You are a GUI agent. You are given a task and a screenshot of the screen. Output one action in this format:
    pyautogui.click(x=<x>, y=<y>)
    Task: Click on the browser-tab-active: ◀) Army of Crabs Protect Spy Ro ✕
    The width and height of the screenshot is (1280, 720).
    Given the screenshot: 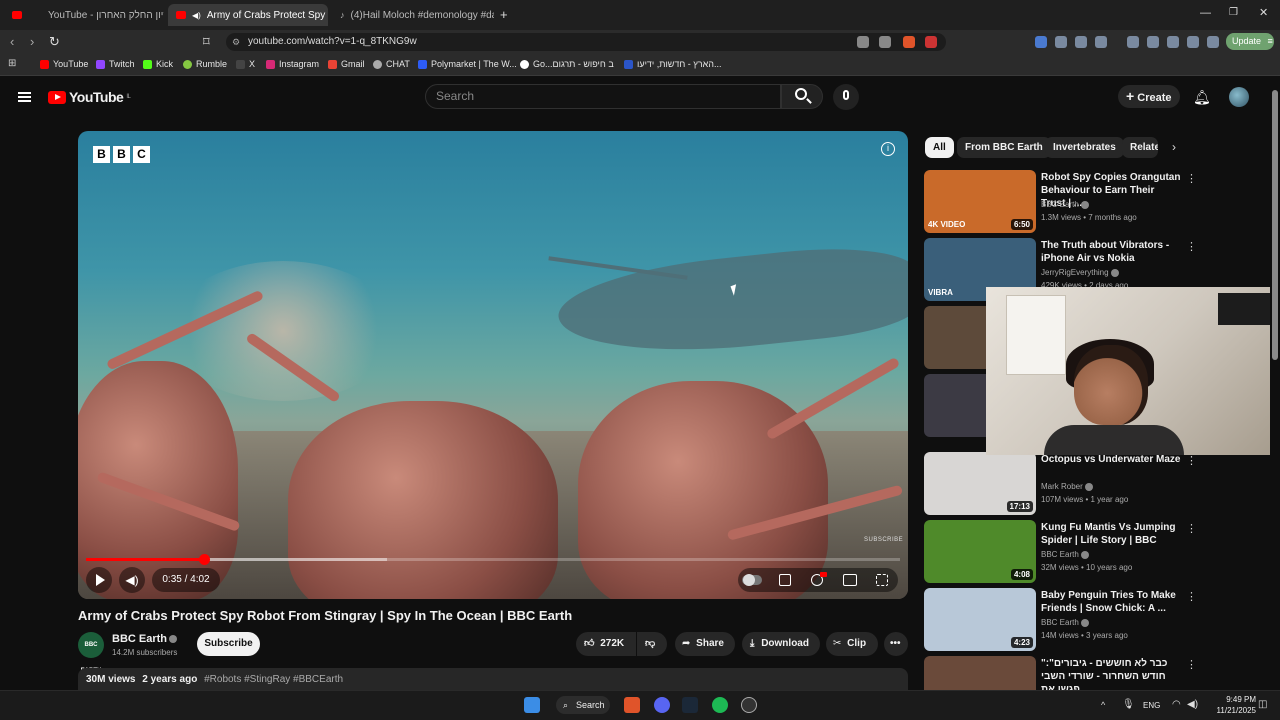 What is the action you would take?
    pyautogui.click(x=248, y=15)
    